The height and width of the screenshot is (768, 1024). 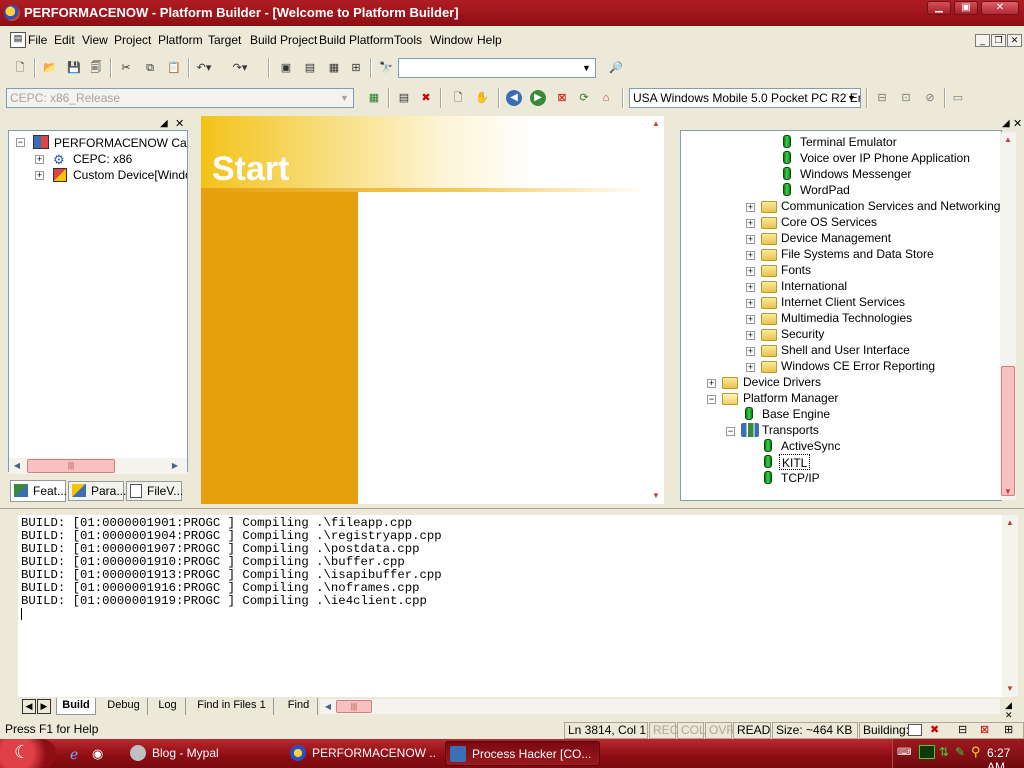 I want to click on catalog-item-selected: KITL, so click(x=795, y=462).